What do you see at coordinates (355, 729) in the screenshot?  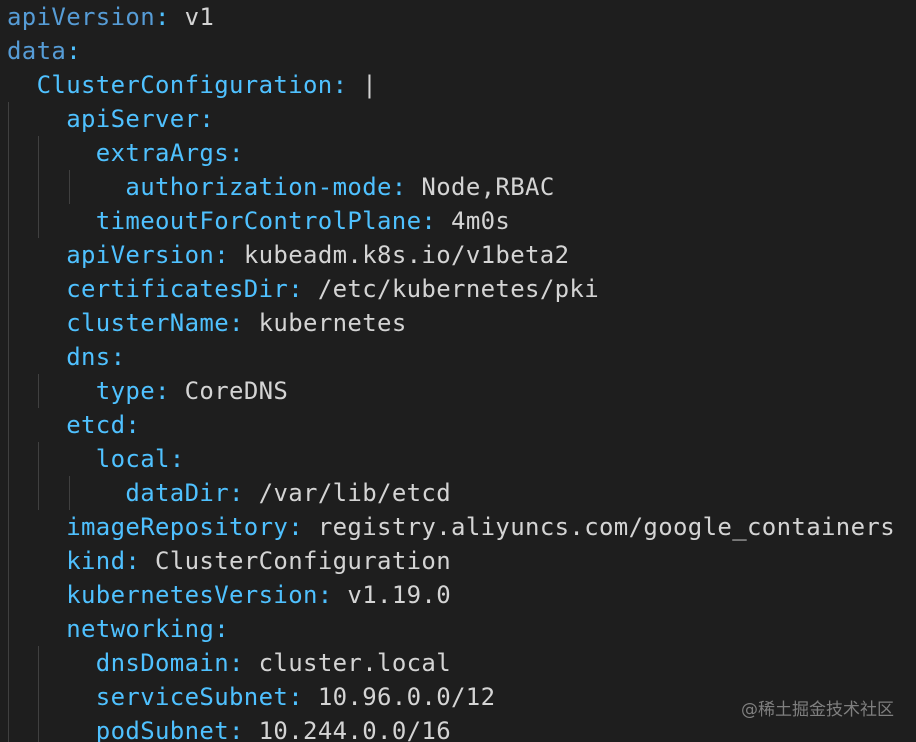 I see `yaml-value: 10.244.0.0/16` at bounding box center [355, 729].